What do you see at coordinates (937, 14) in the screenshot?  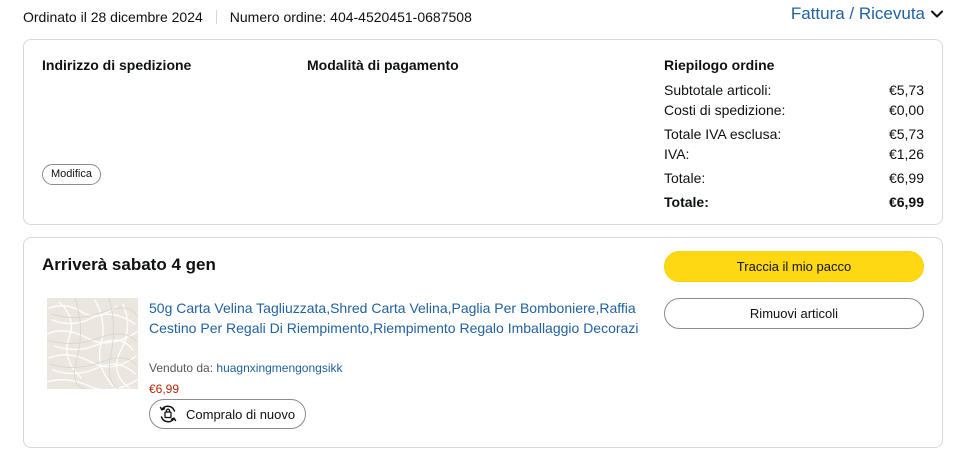 I see `chevron-down-icon` at bounding box center [937, 14].